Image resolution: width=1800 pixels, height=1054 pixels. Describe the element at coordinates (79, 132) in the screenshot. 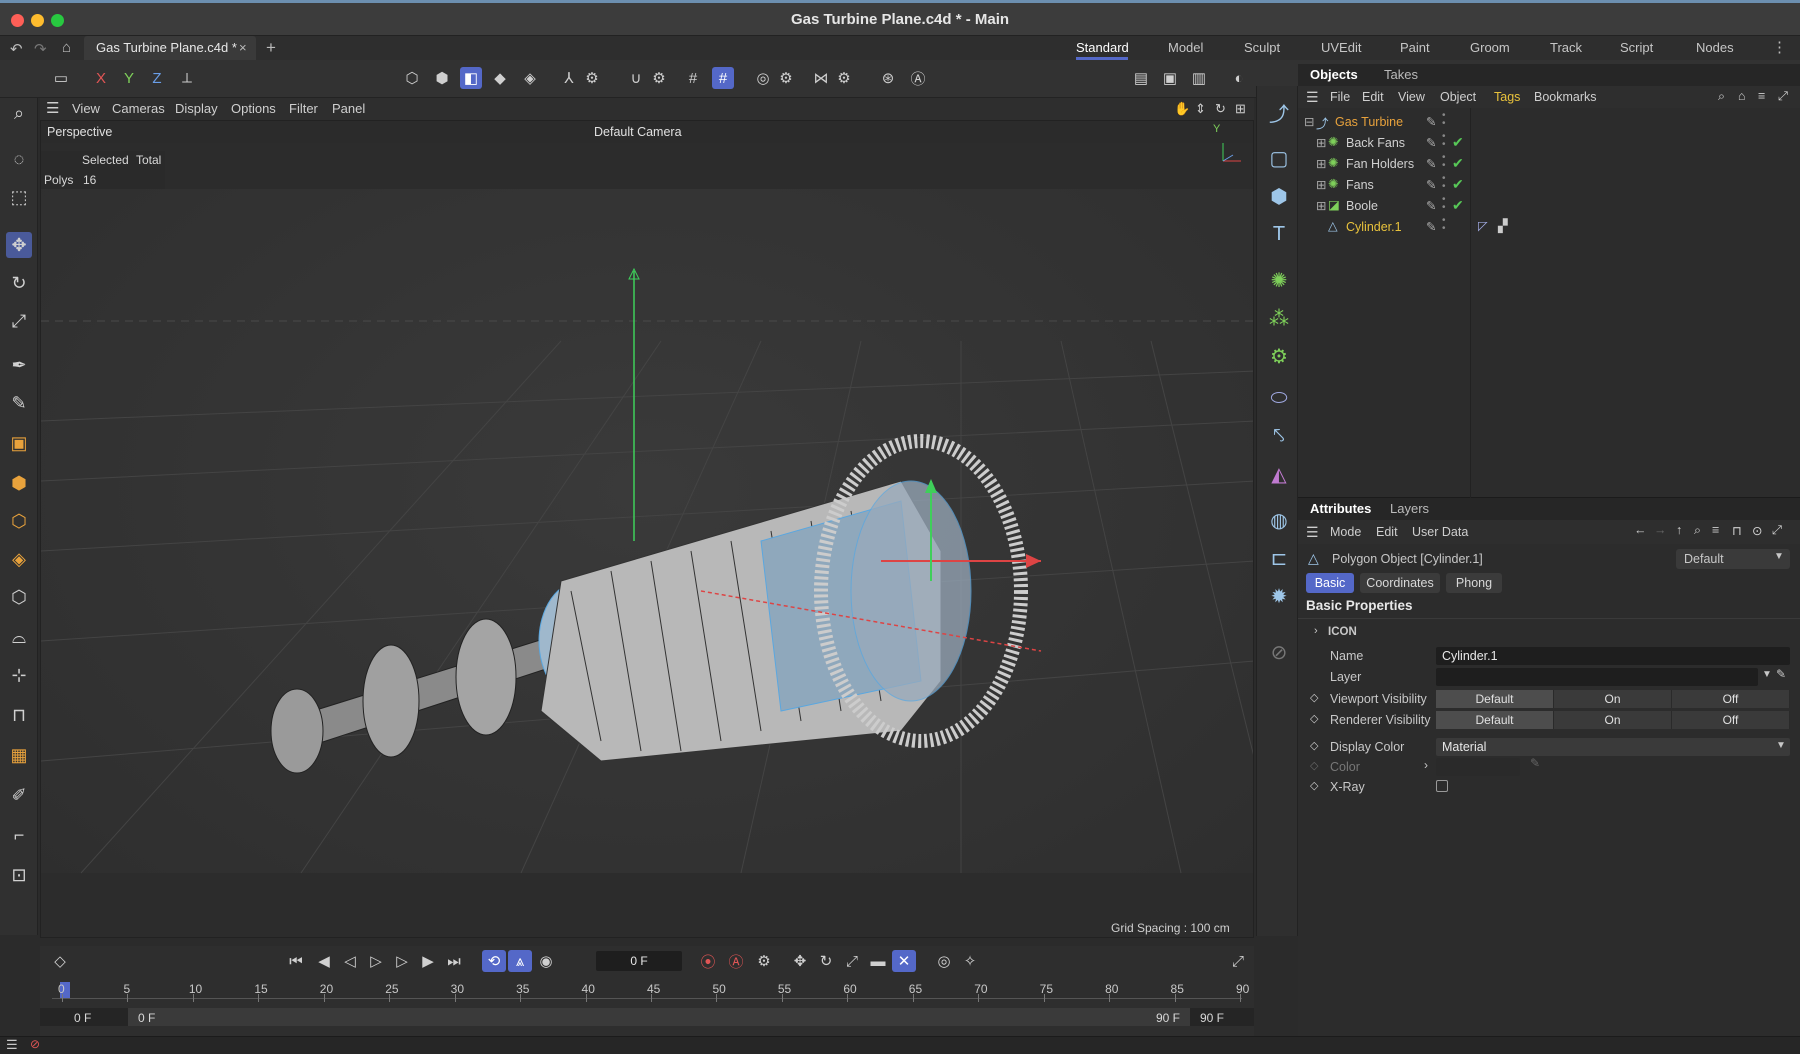

I see `projection-label: Perspective` at that location.